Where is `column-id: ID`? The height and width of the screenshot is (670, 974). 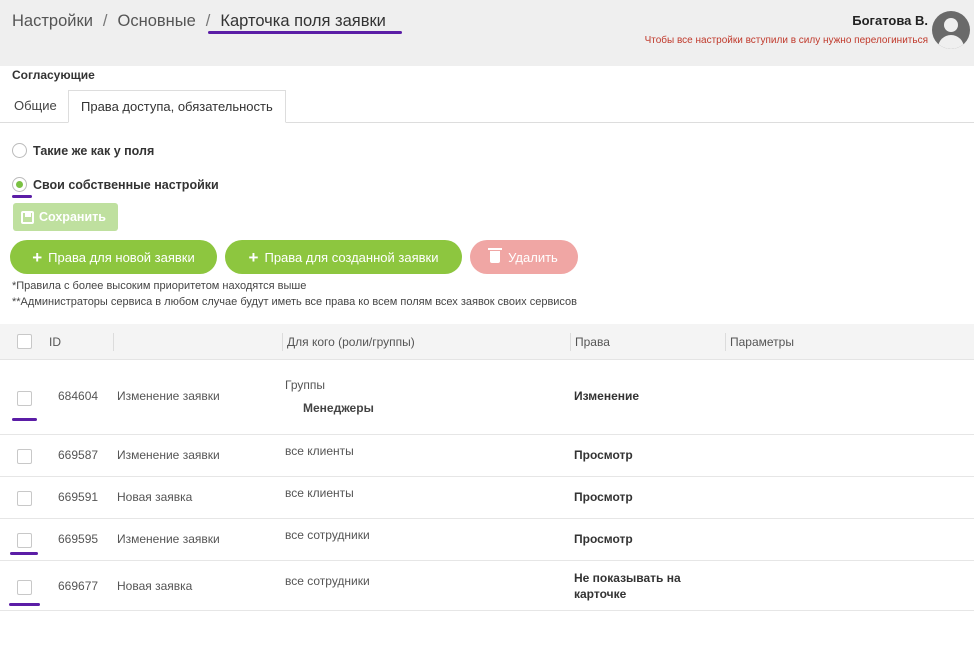
column-id: ID is located at coordinates (55, 342).